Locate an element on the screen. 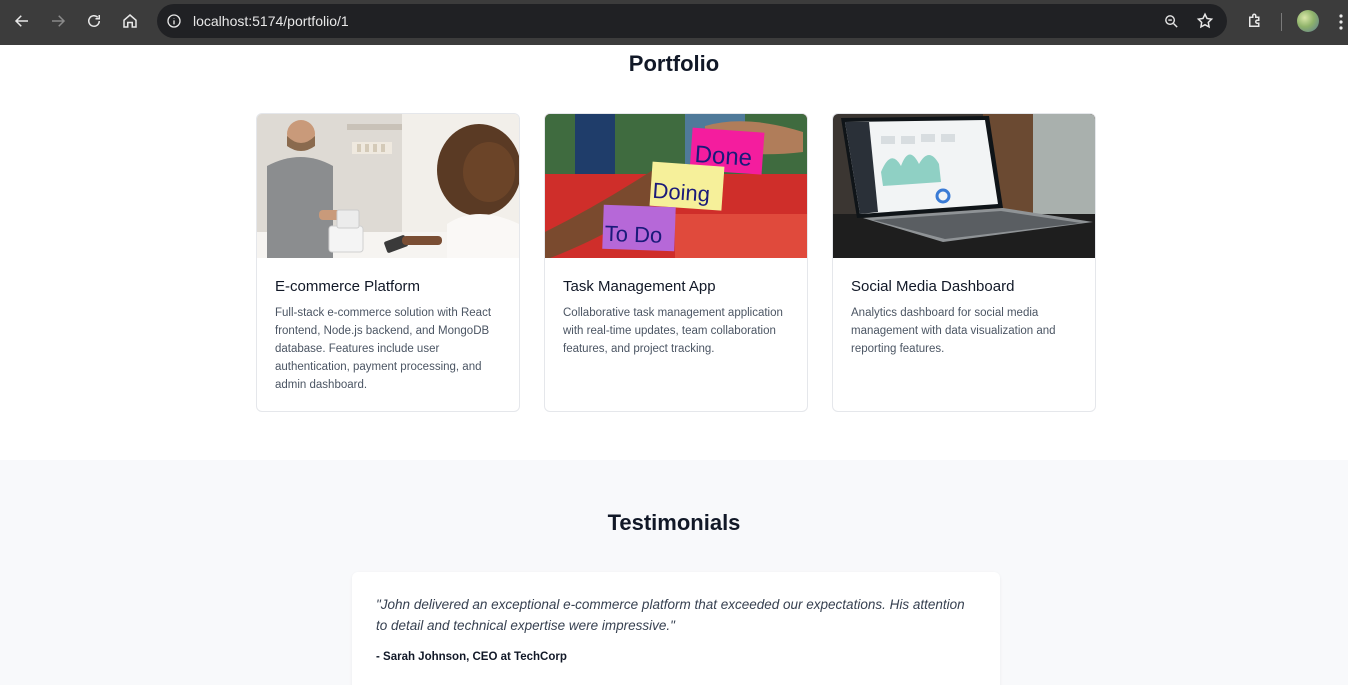 The width and height of the screenshot is (1348, 685). reload-button is located at coordinates (94, 21).